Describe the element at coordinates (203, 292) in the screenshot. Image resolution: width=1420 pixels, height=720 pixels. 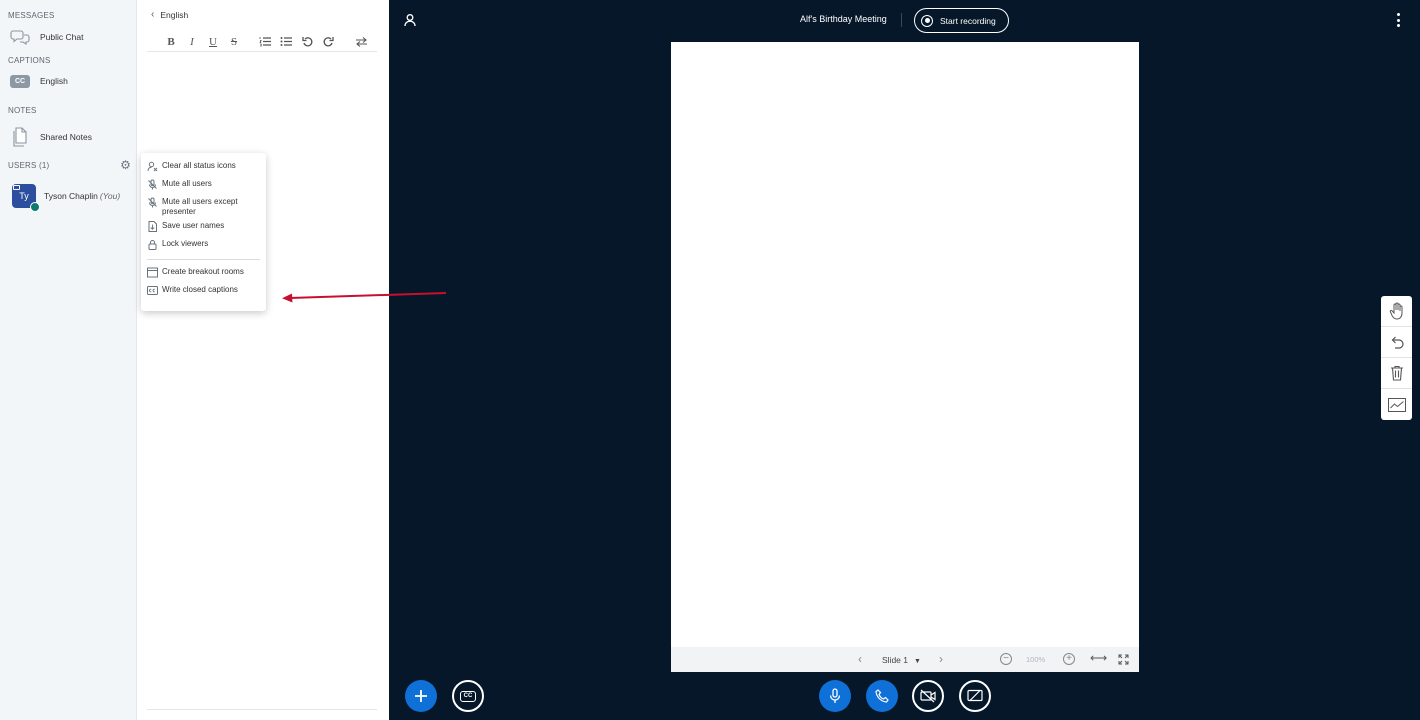
I see `menu-item-write-closed-captions: Write closed captions` at that location.